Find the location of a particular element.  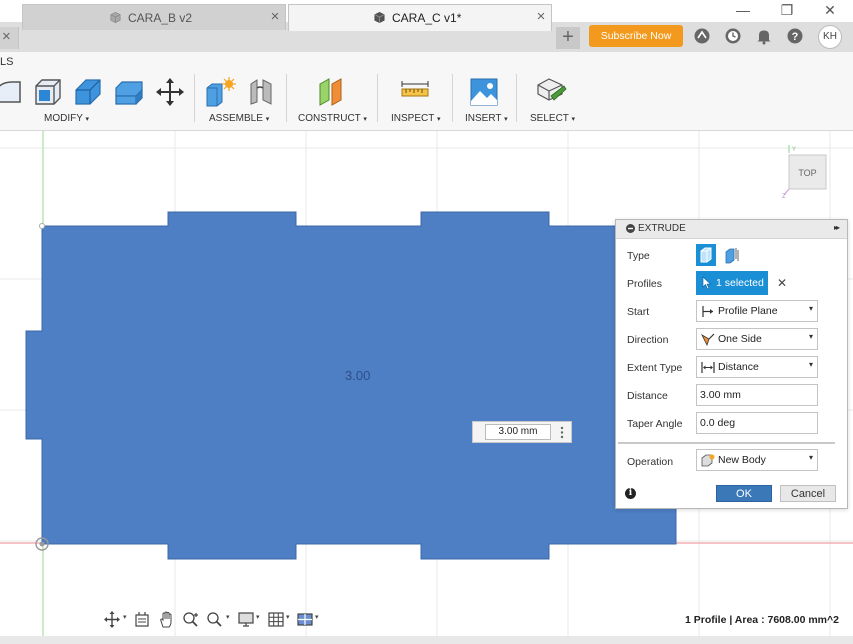

extent-type-label: Extent Type is located at coordinates (655, 368).